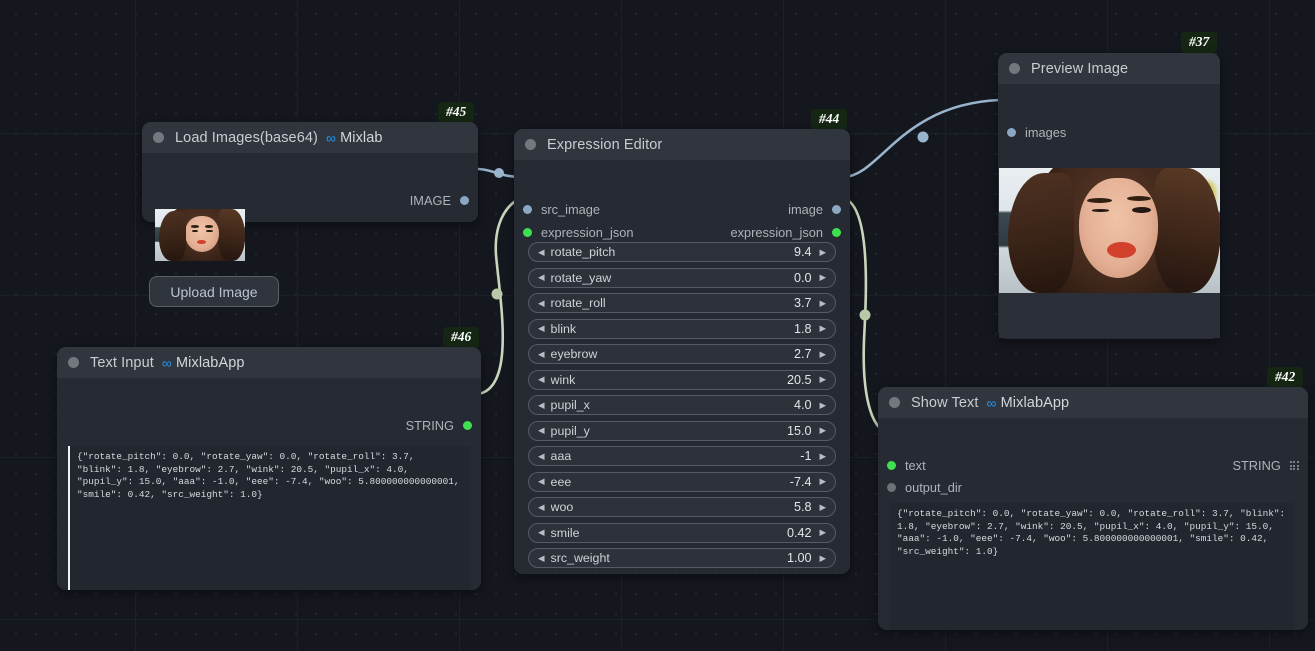  What do you see at coordinates (682, 558) in the screenshot?
I see `widget-src-weight: ◀ src_weight 1.00 ▶` at bounding box center [682, 558].